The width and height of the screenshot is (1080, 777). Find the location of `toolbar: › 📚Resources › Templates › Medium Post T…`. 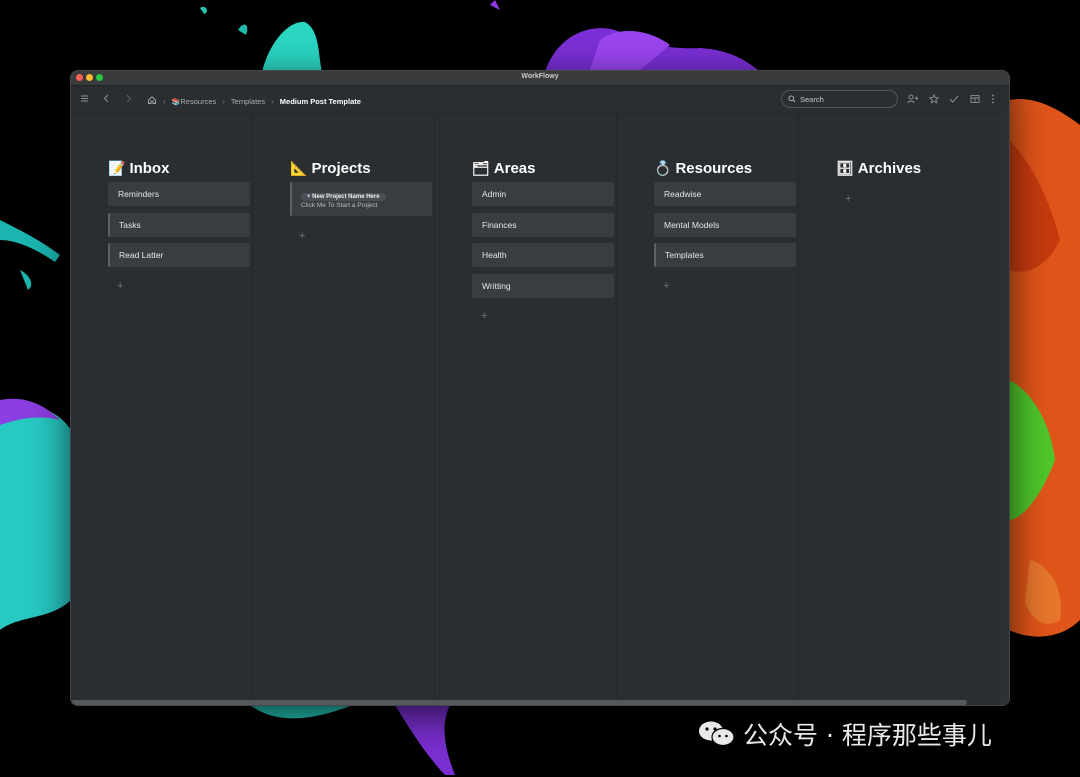

toolbar: › 📚Resources › Templates › Medium Post T… is located at coordinates (540, 100).